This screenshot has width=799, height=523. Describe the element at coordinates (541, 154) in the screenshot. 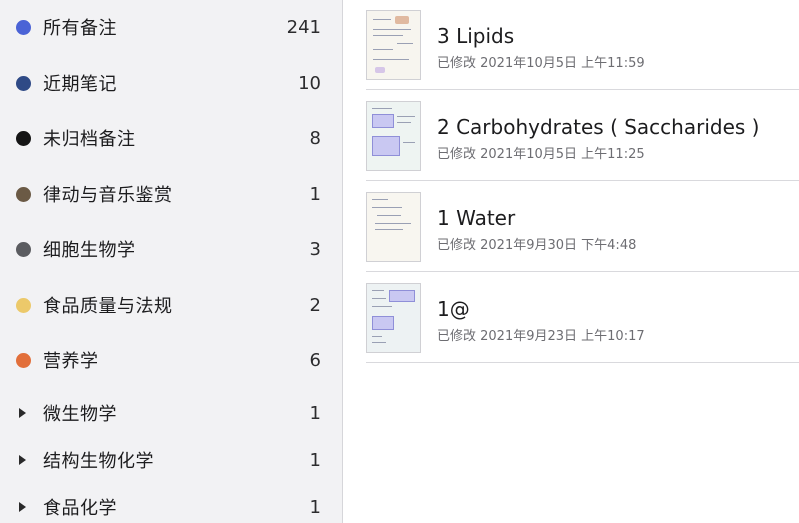

I see `note-modified-date: 已修改 2021年10月5日 上午11:25` at that location.